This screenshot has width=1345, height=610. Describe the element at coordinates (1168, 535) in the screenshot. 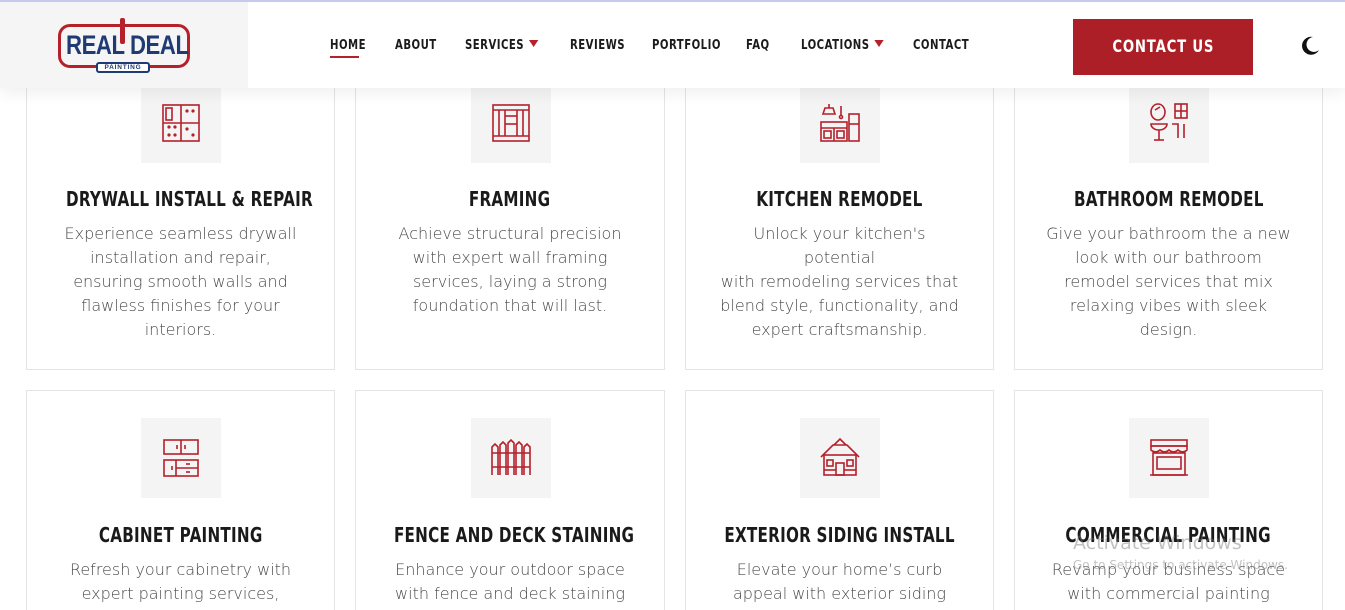

I see `card-title: COMMERCIAL PAINTING` at that location.